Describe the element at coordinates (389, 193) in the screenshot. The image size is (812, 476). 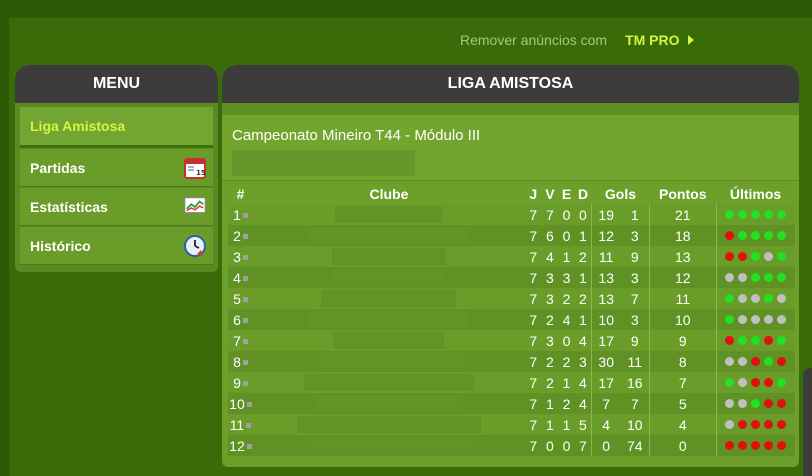
I see `col-club: Clube` at that location.